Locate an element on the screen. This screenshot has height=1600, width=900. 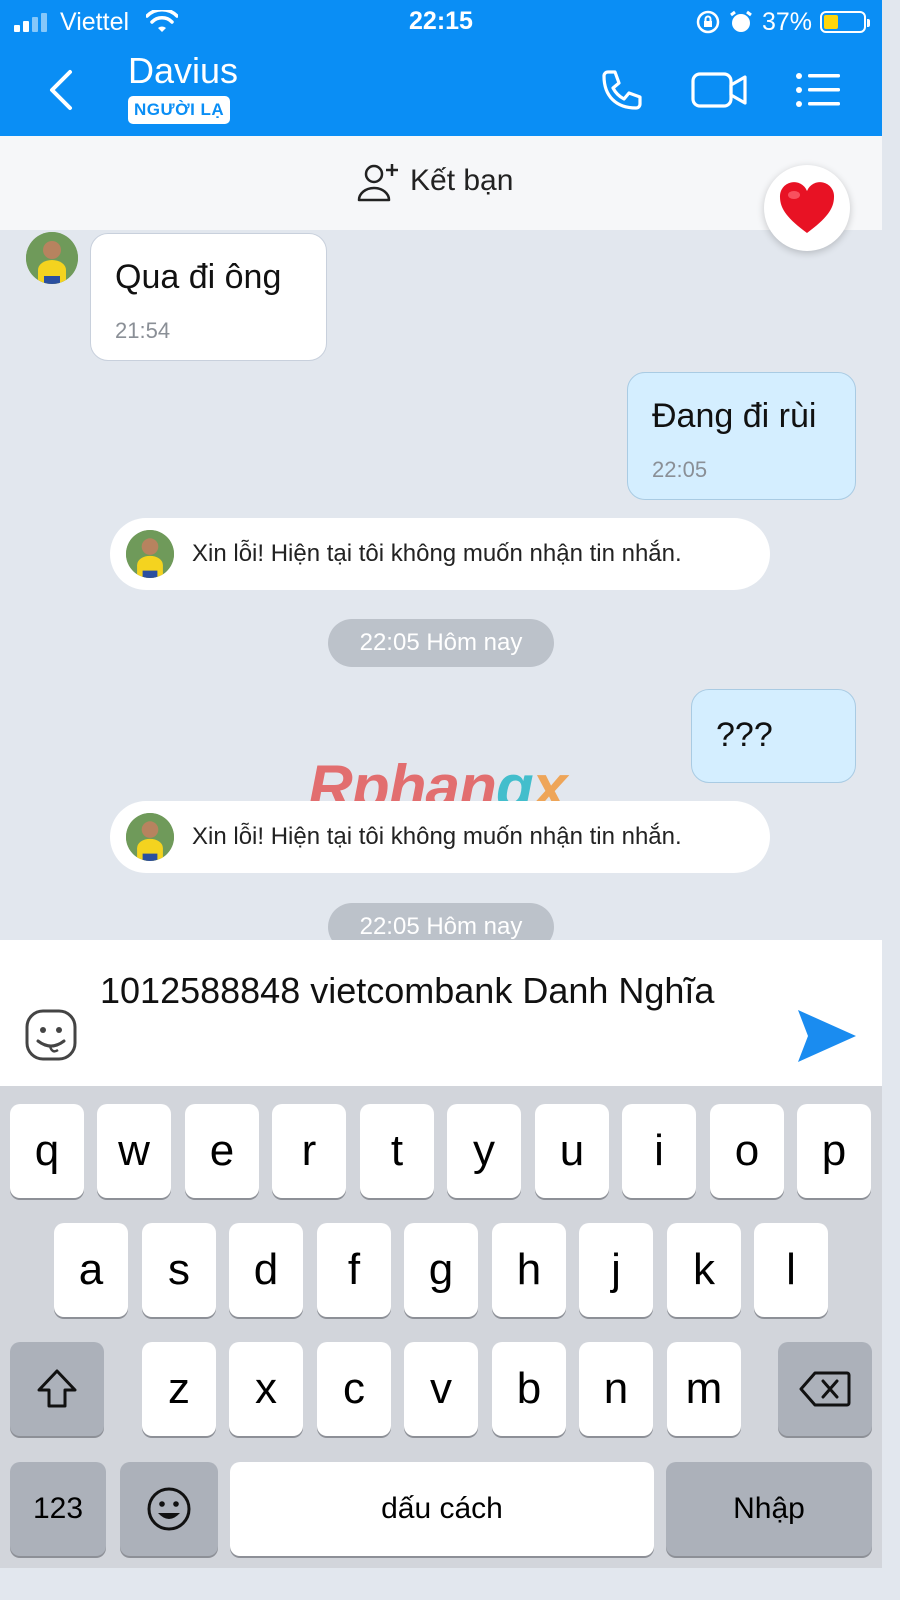
heart-icon is located at coordinates (807, 207).